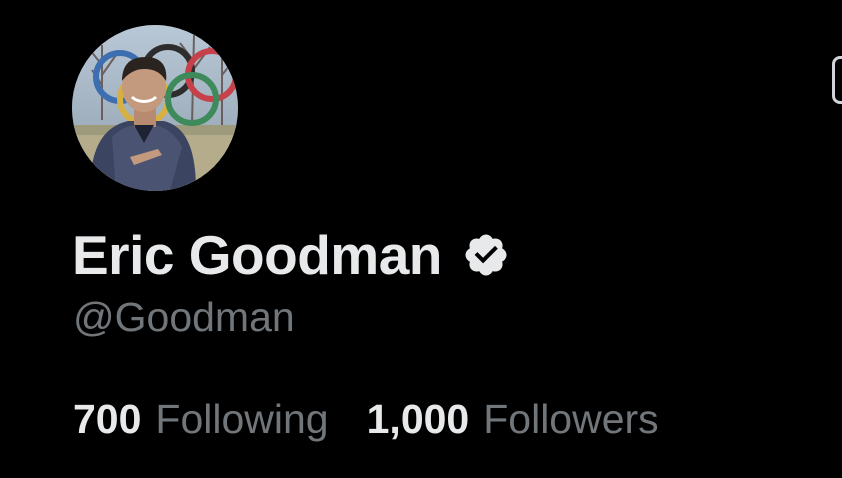 The width and height of the screenshot is (842, 478). Describe the element at coordinates (418, 419) in the screenshot. I see `followers-count: 1,000` at that location.